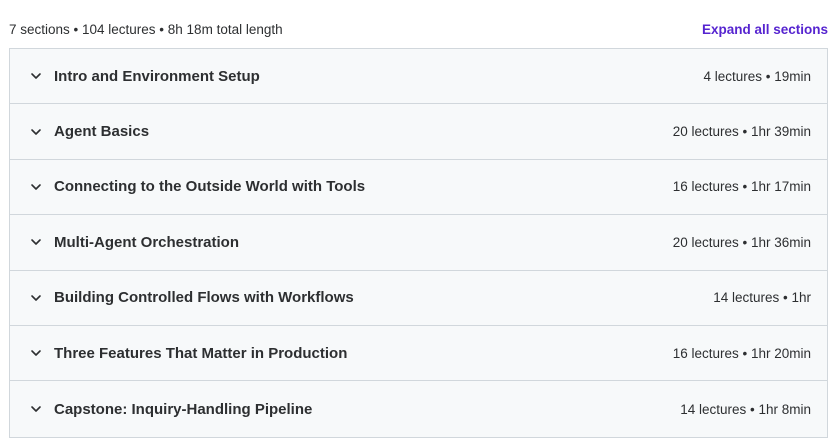  What do you see at coordinates (745, 409) in the screenshot?
I see `section-meta: 14 lectures • 1hr 8min` at bounding box center [745, 409].